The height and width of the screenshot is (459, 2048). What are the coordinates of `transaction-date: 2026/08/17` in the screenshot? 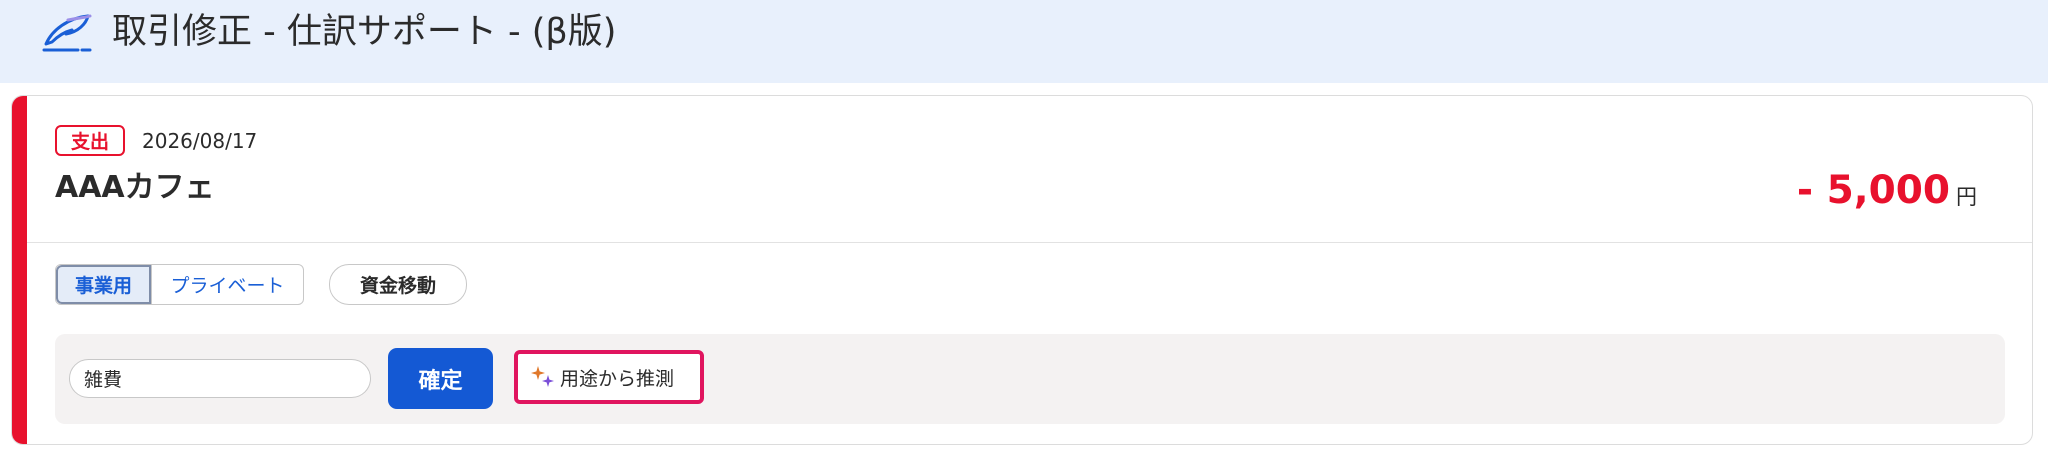 It's located at (200, 141).